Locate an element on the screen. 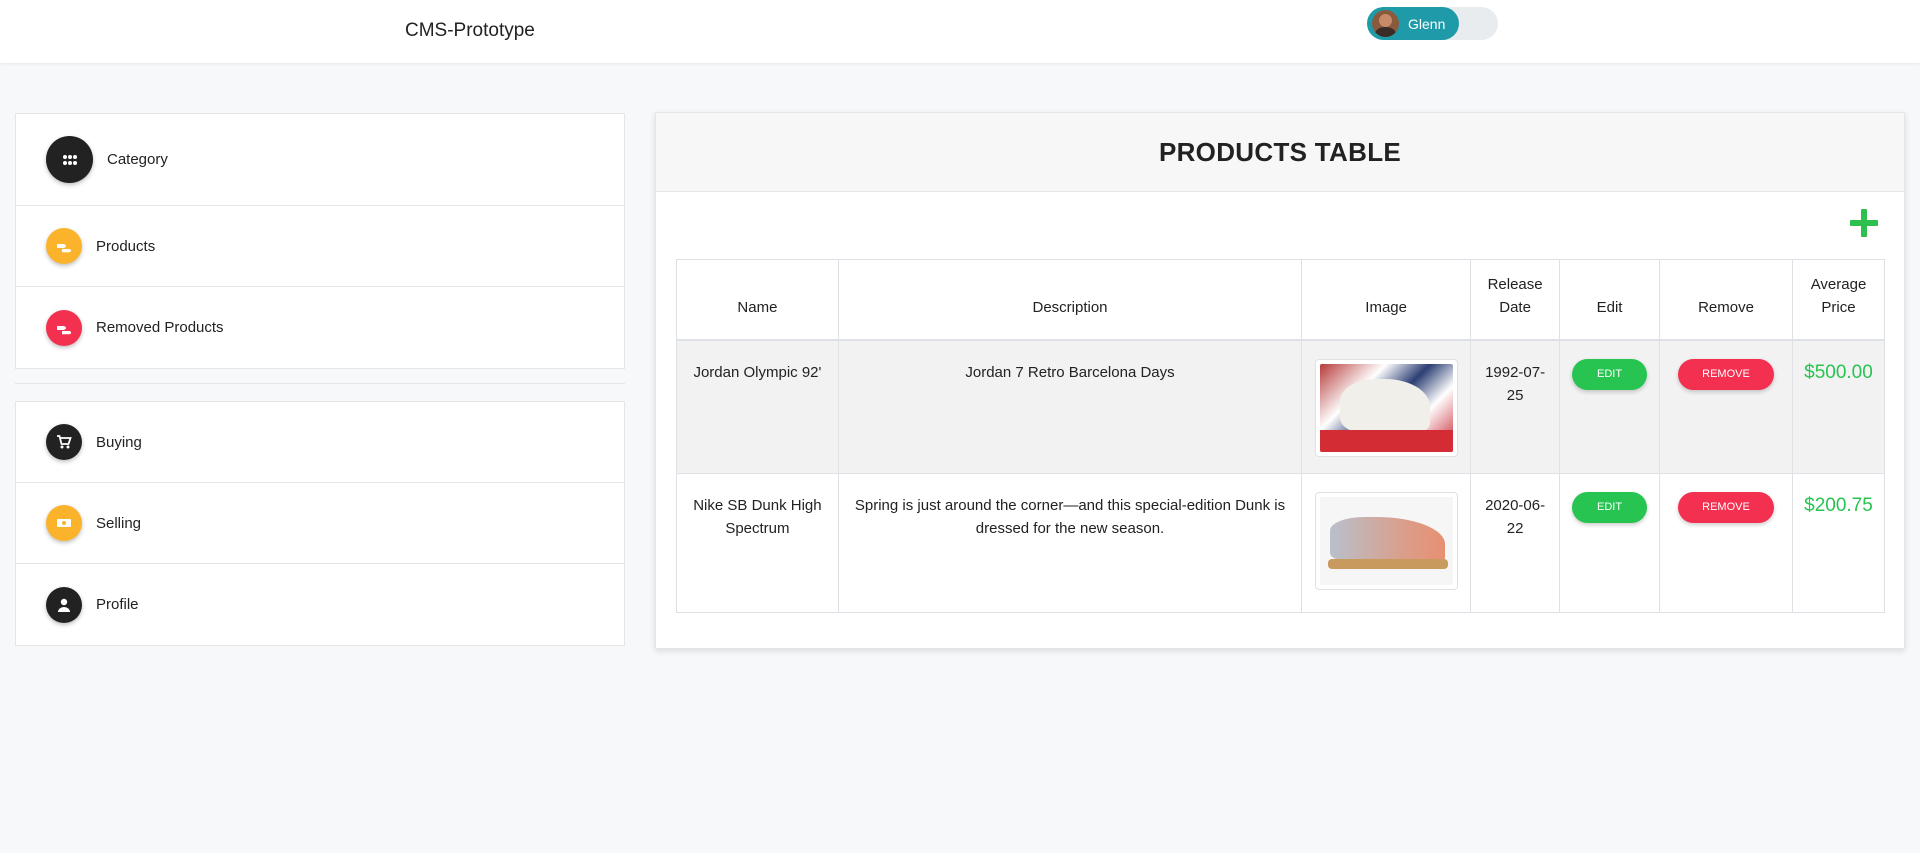 The image size is (1920, 853). user-icon is located at coordinates (64, 604).